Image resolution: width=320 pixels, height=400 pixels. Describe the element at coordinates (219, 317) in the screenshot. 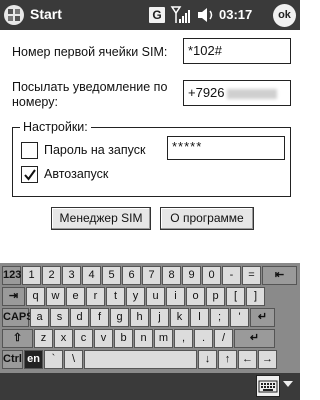

I see `key-row3-10: ;` at that location.